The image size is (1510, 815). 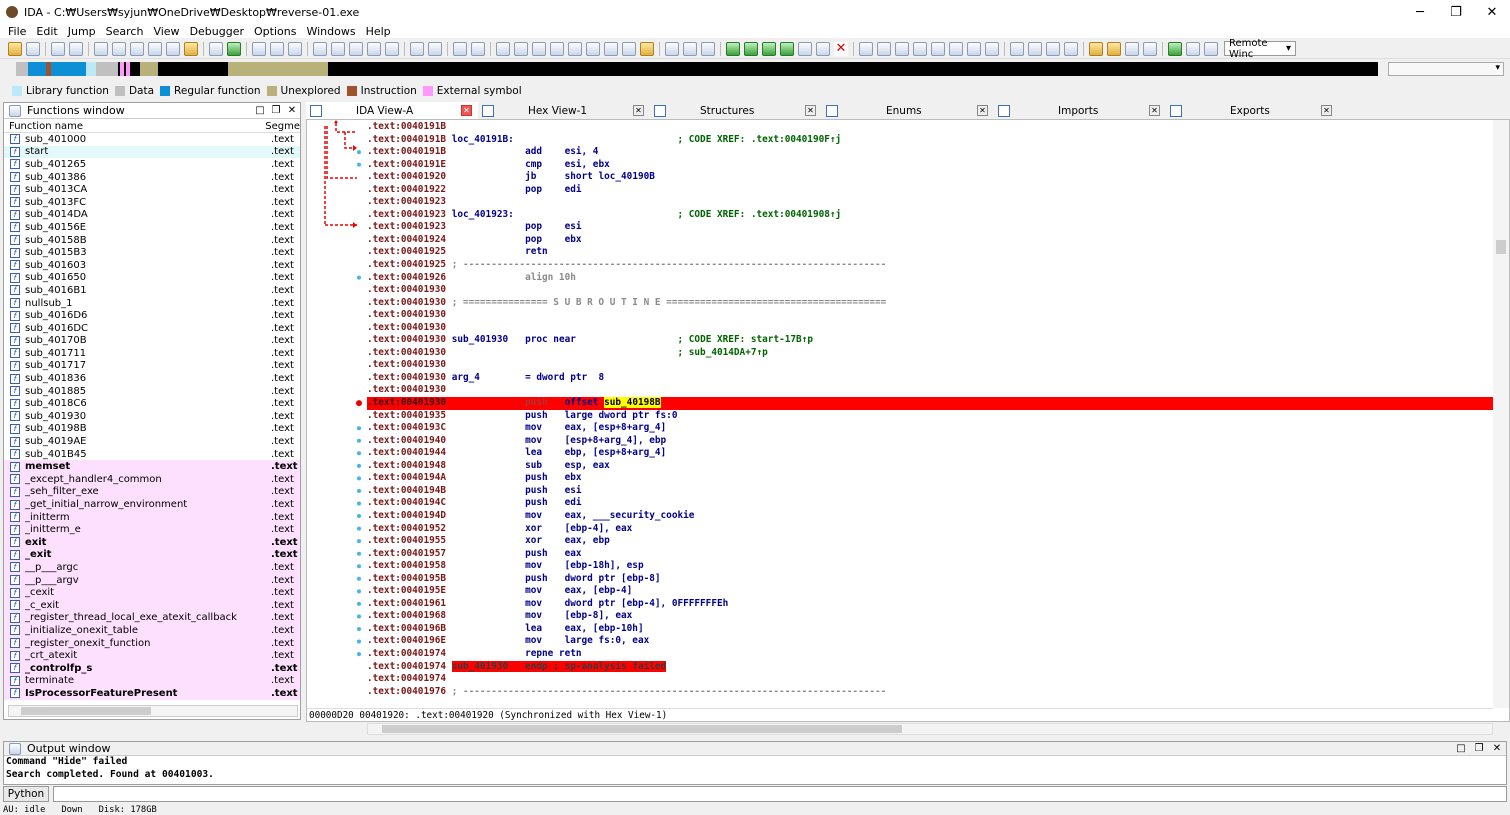 I want to click on tab-enums: Enums ✕, so click(x=908, y=110).